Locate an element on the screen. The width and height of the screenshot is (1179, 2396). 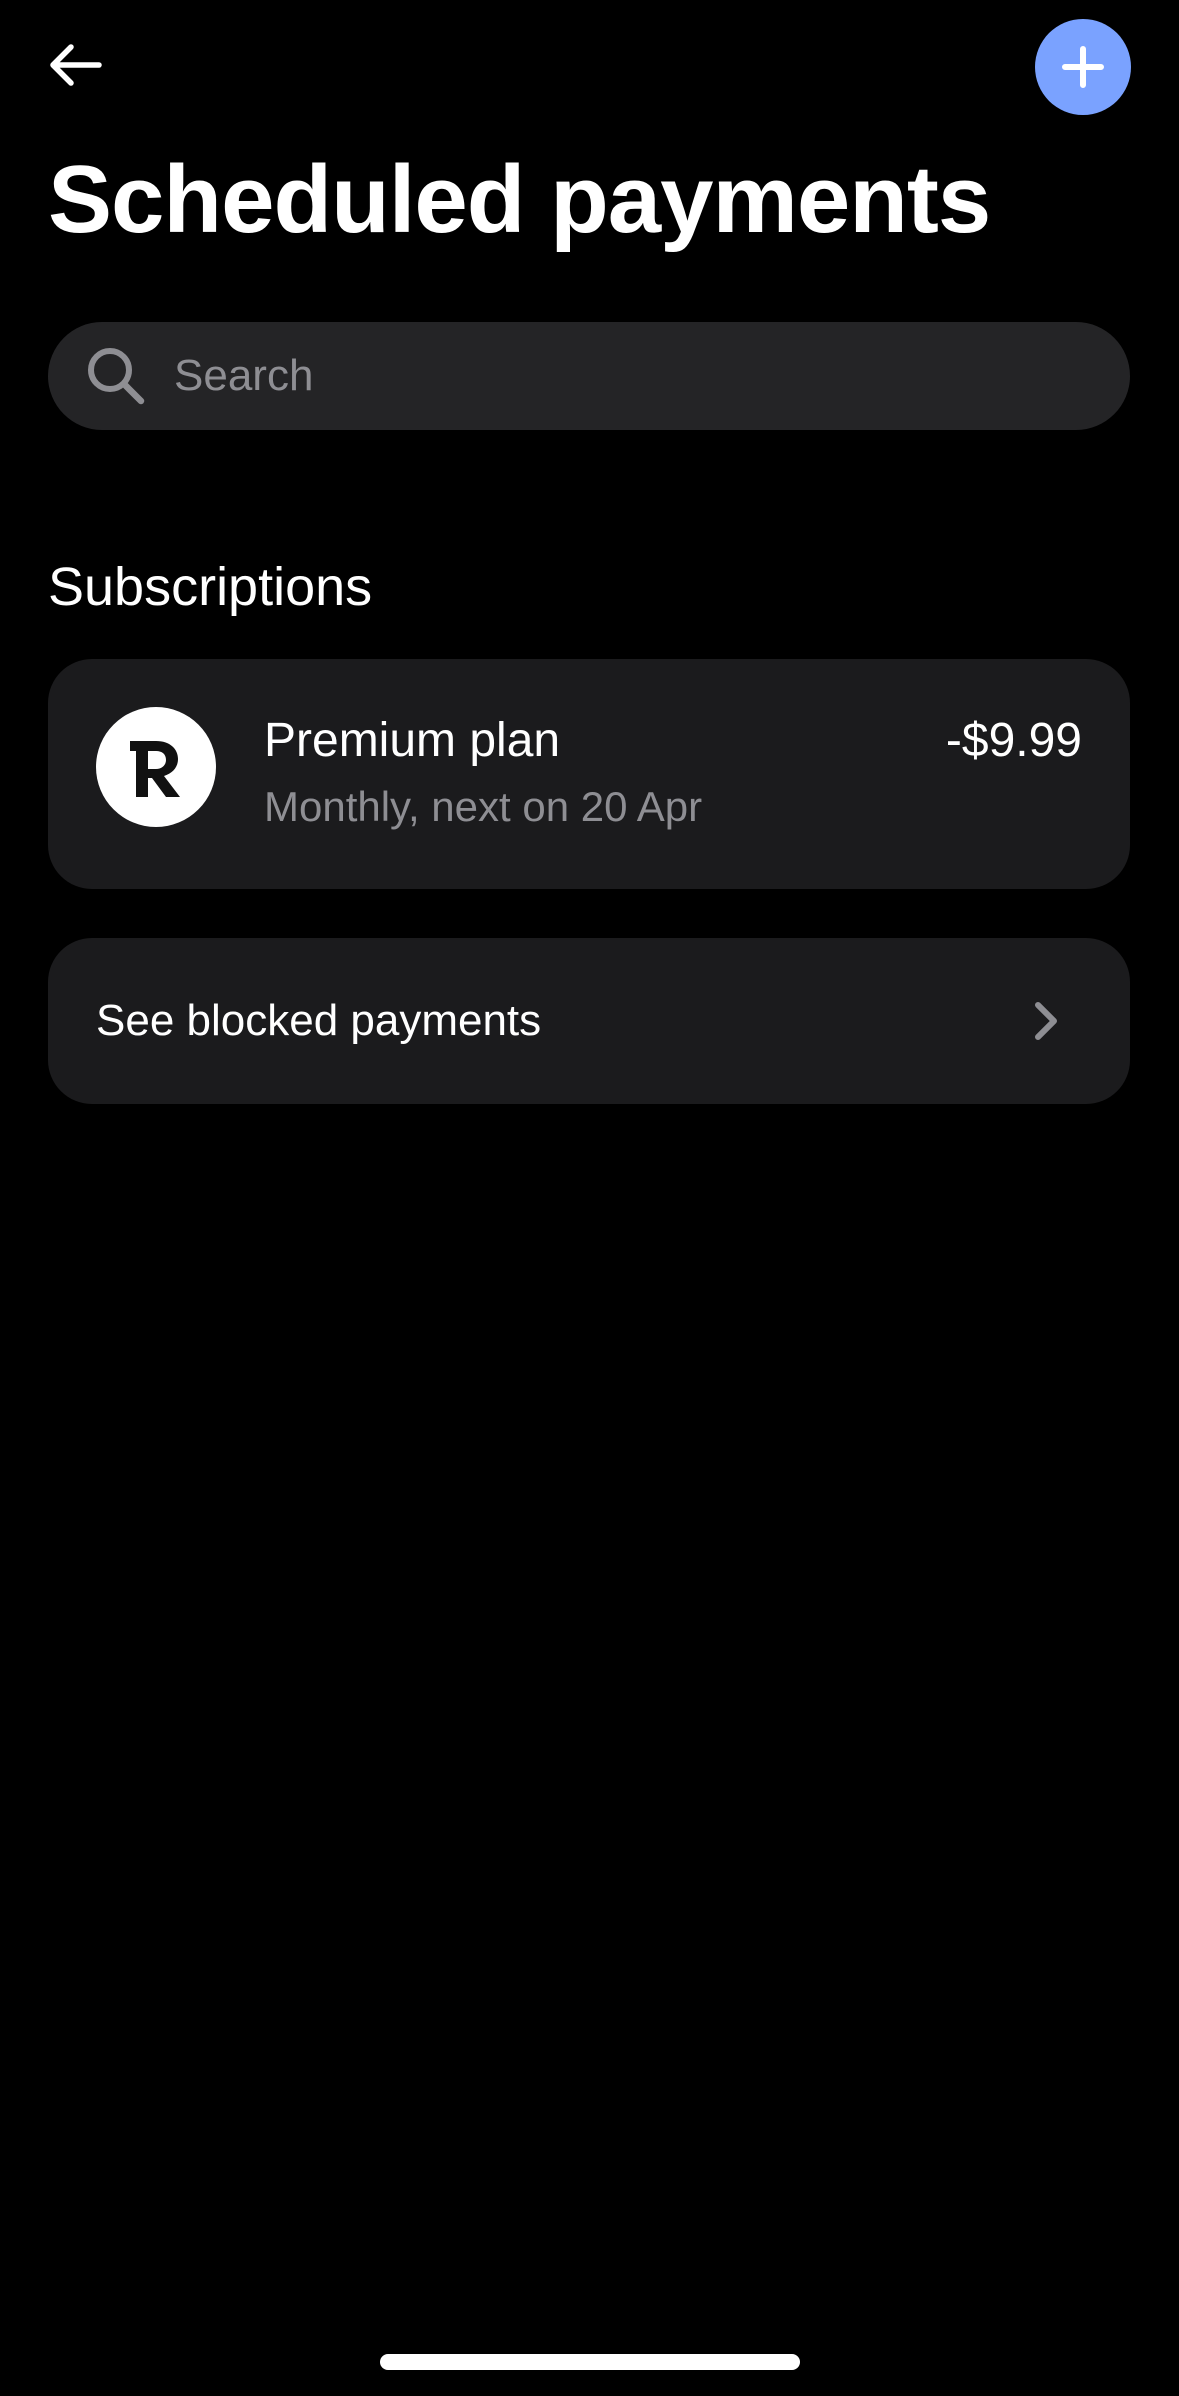
page-title: Scheduled payments is located at coordinates (519, 199).